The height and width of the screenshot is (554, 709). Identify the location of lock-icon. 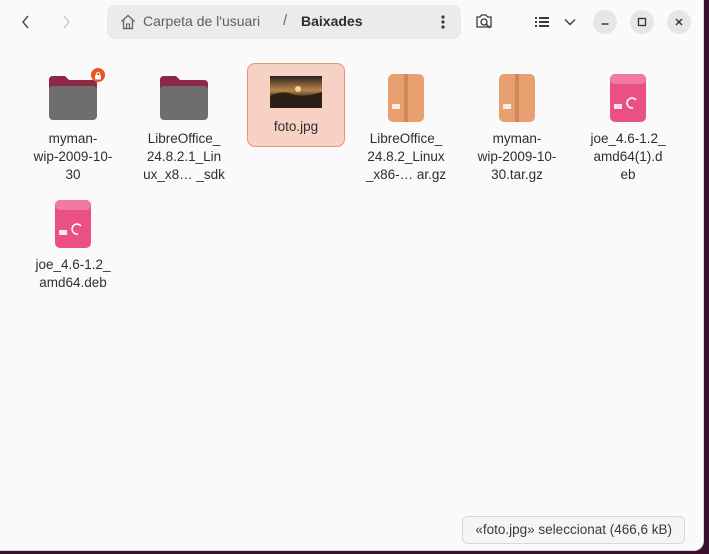
(98, 75).